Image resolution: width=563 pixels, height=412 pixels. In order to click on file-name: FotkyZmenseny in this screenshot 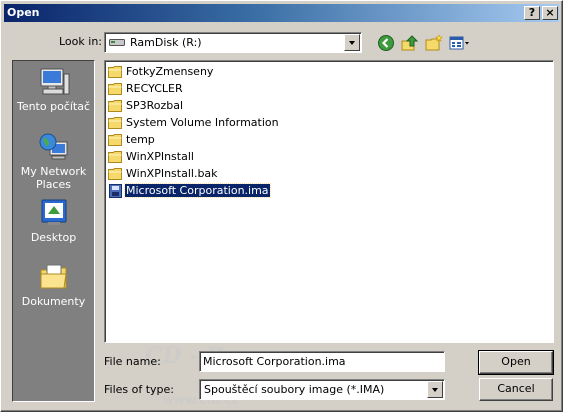, I will do `click(170, 71)`.